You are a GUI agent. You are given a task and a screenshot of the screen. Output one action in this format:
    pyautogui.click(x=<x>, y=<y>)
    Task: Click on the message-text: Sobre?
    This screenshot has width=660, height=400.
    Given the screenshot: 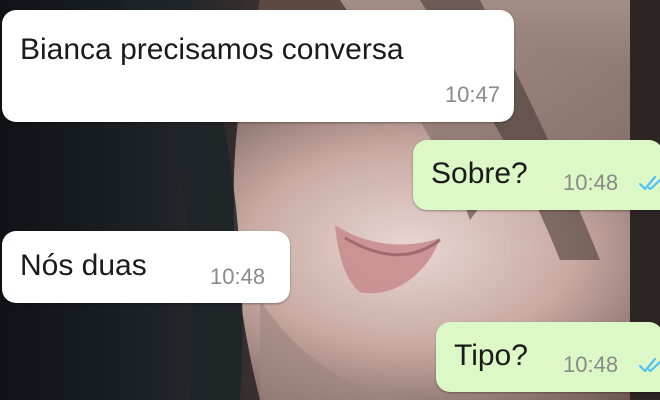 What is the action you would take?
    pyautogui.click(x=479, y=173)
    